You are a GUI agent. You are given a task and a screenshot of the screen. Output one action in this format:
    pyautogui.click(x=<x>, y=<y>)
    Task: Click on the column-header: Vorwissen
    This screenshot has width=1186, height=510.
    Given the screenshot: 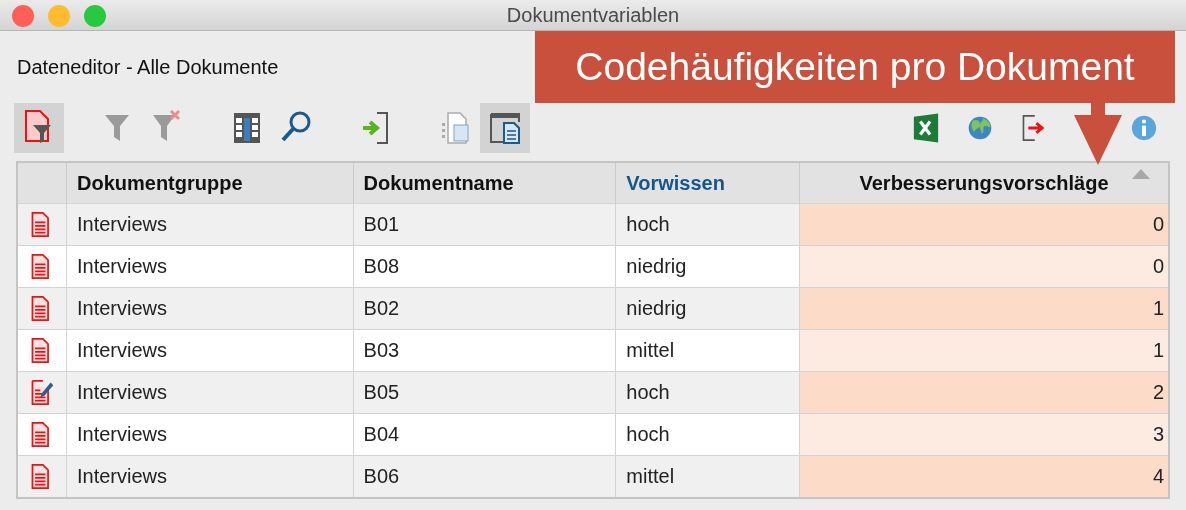 What is the action you would take?
    pyautogui.click(x=707, y=183)
    